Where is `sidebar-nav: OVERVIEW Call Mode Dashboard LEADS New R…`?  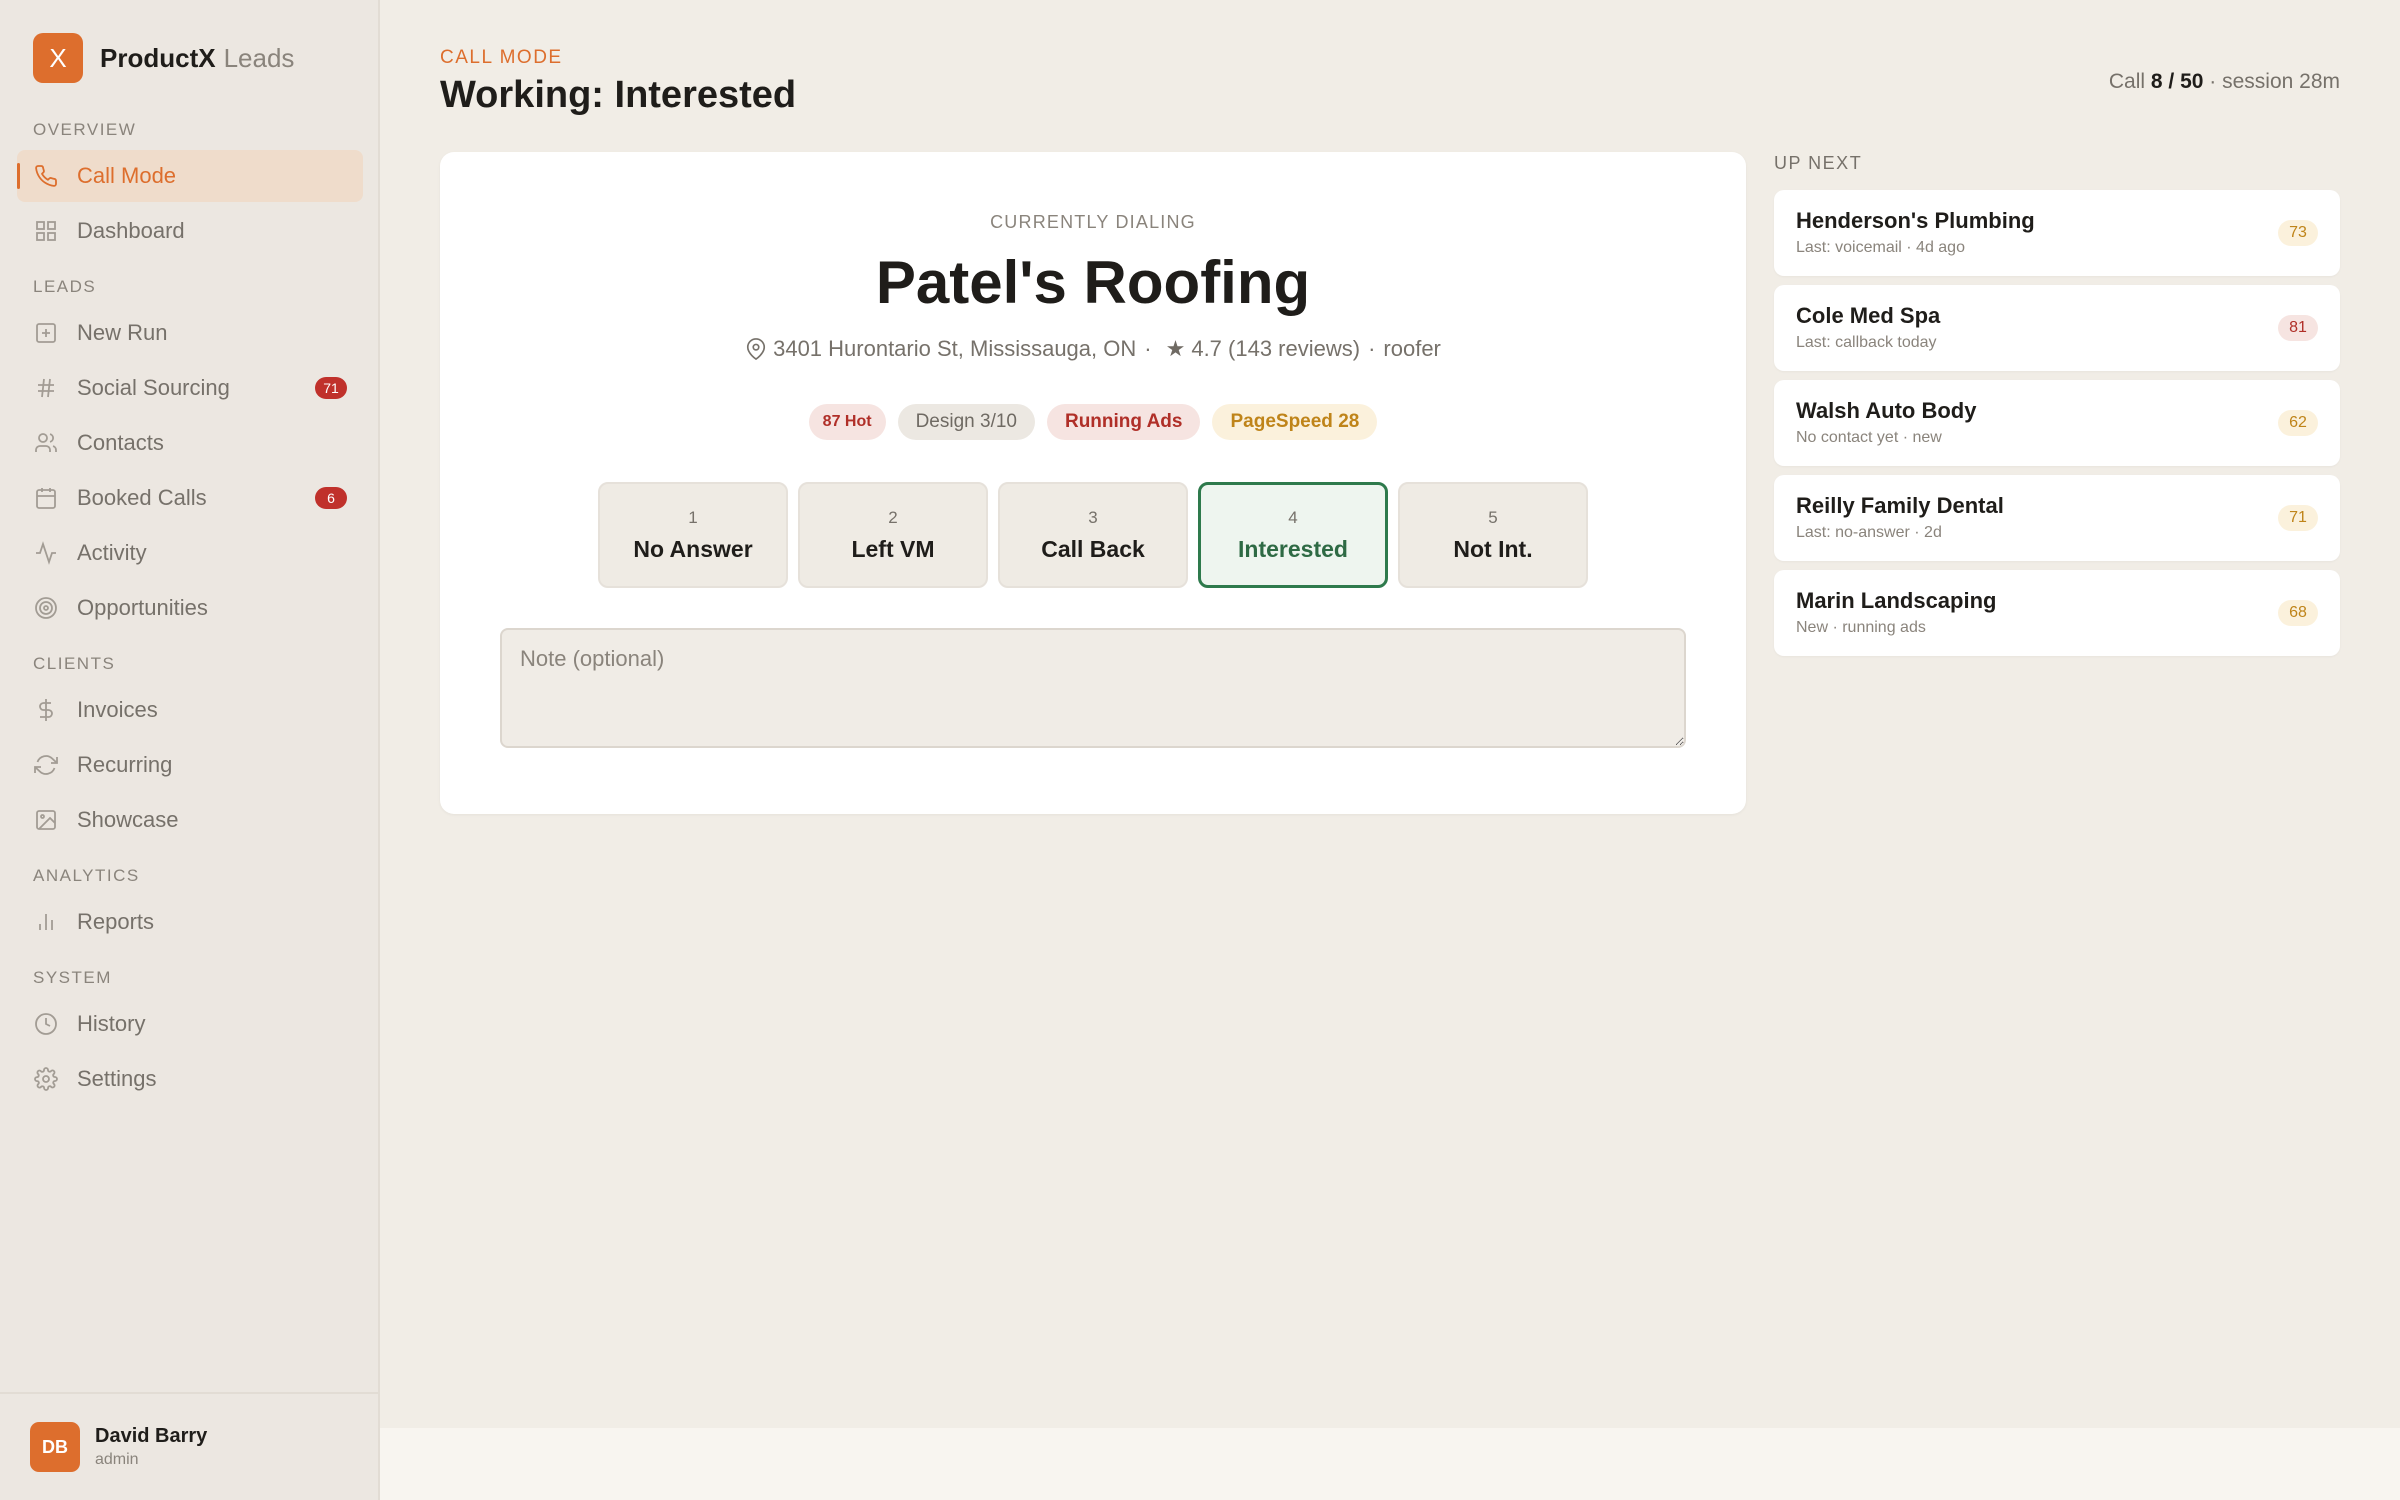 sidebar-nav: OVERVIEW Call Mode Dashboard LEADS New R… is located at coordinates (190, 609).